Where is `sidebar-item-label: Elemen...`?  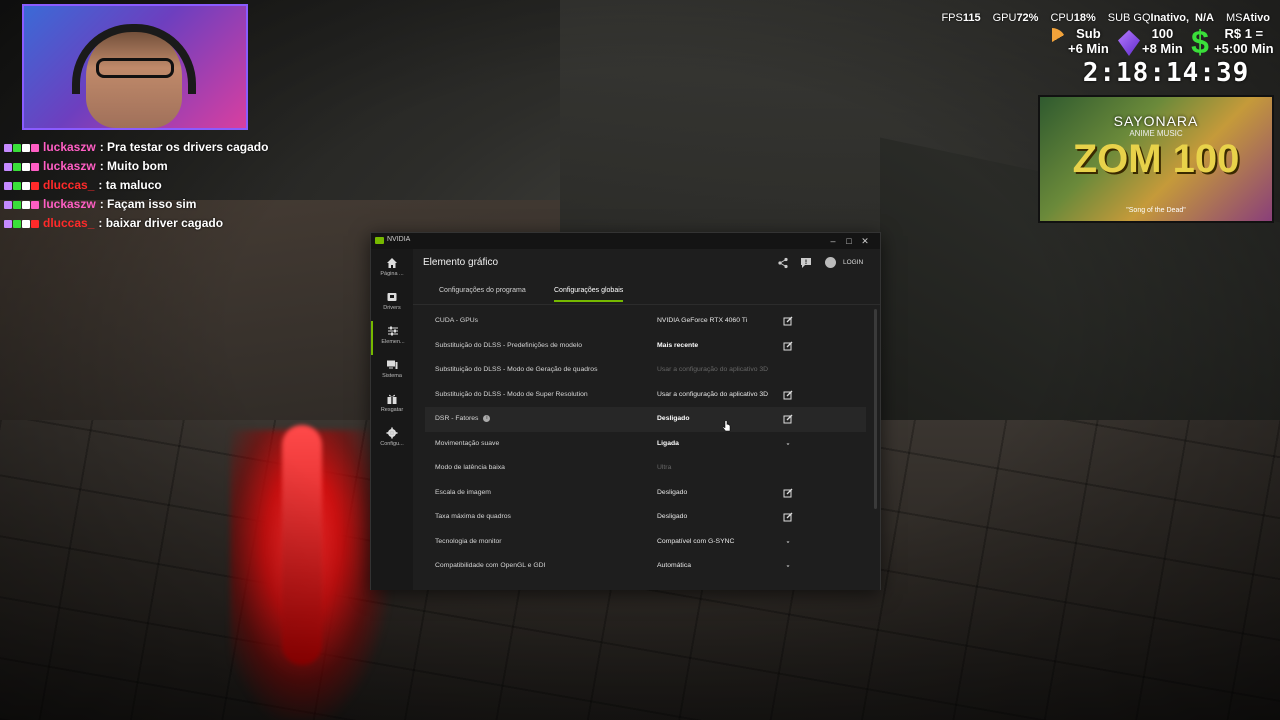 sidebar-item-label: Elemen... is located at coordinates (393, 342).